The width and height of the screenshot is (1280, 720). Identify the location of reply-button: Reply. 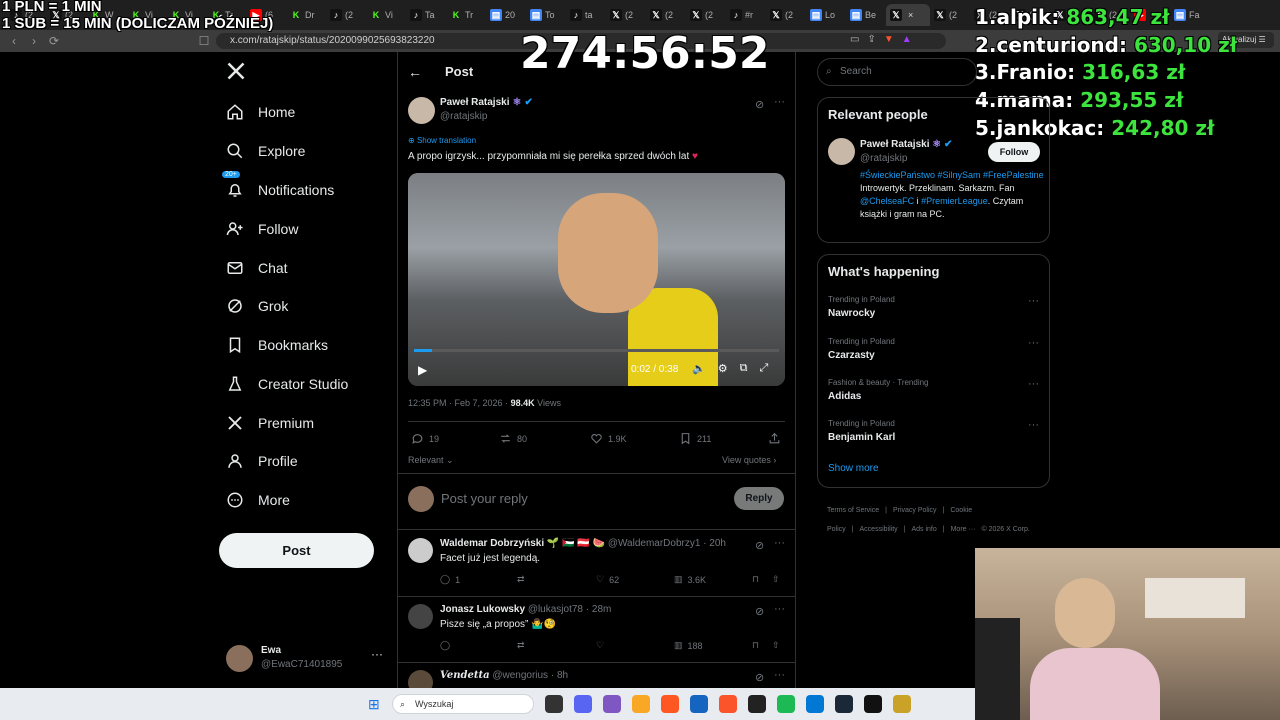
(759, 498).